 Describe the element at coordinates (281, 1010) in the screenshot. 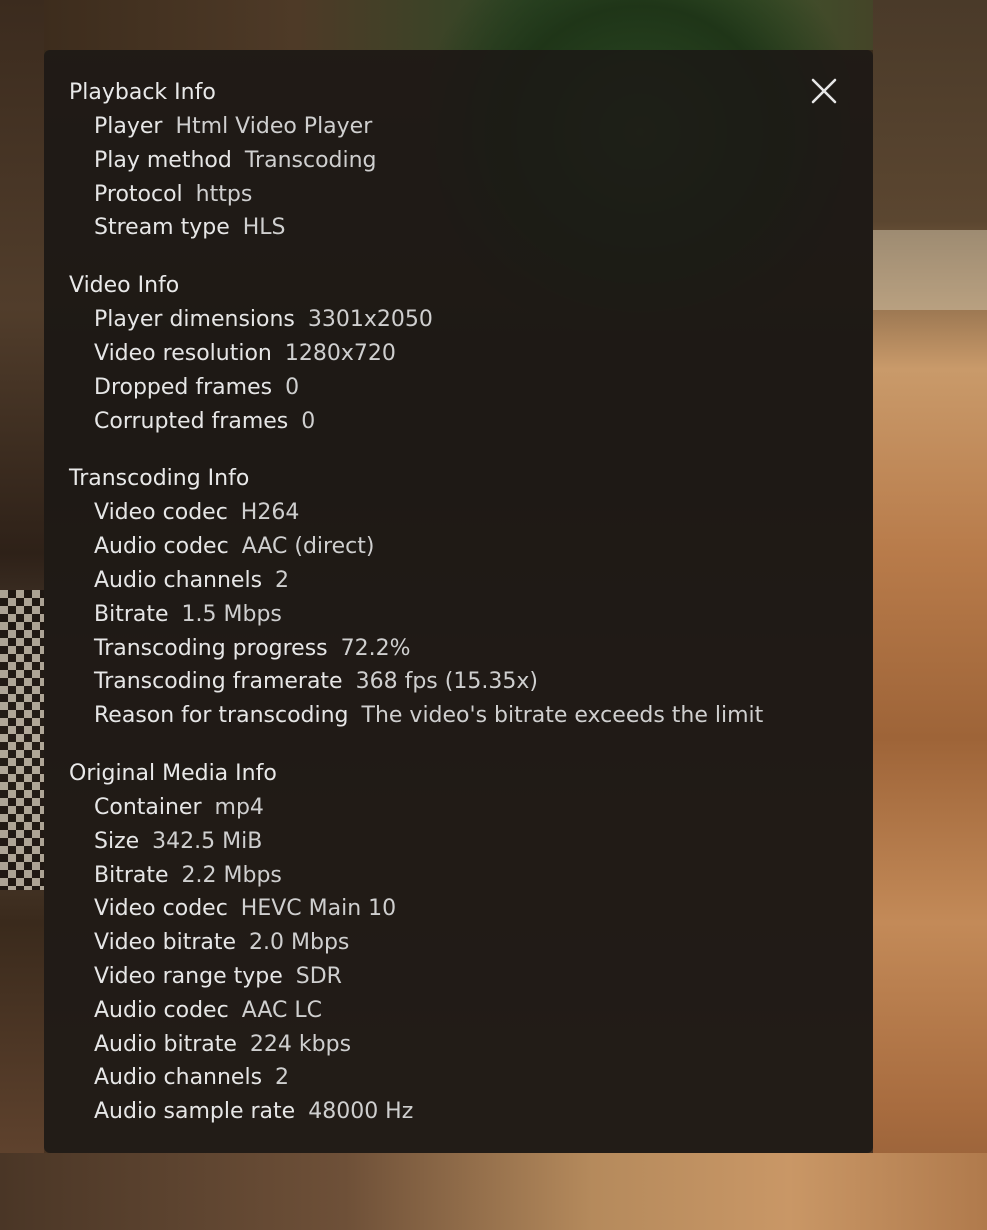

I see `stat-value: AAC LC` at that location.